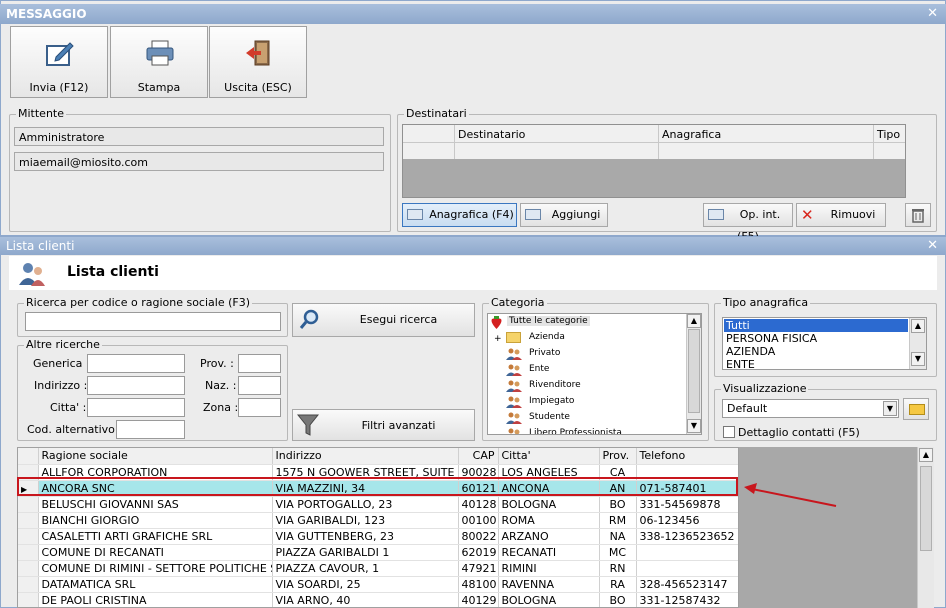 This screenshot has height=608, width=946. What do you see at coordinates (687, 584) in the screenshot?
I see `table-cell: 328-456523147` at bounding box center [687, 584].